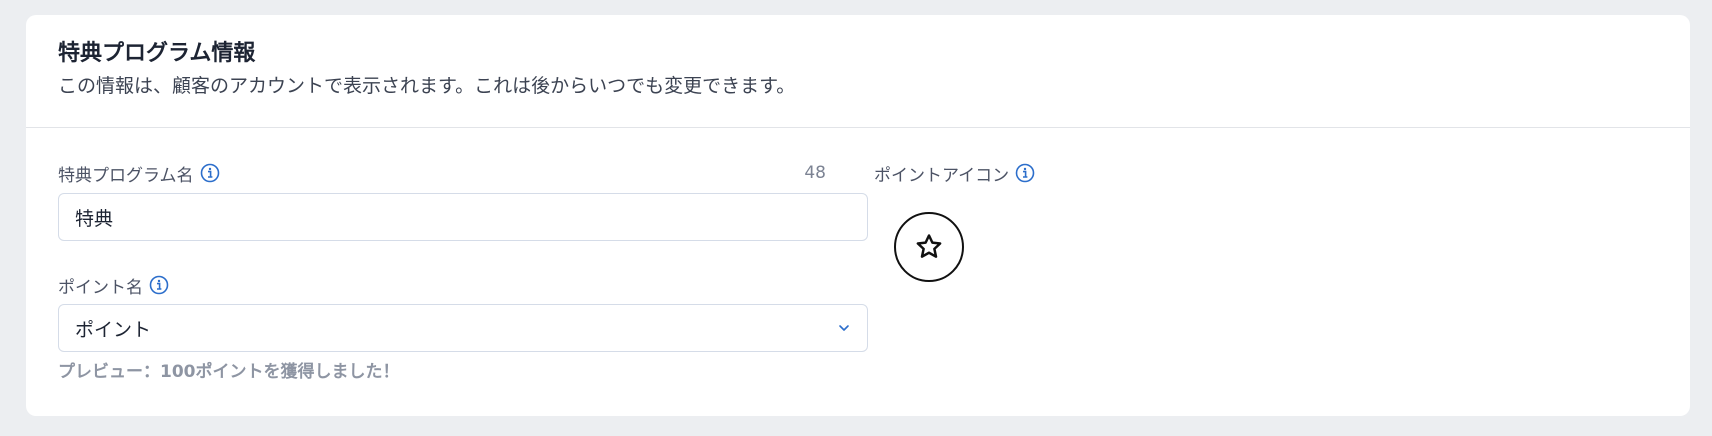  I want to click on points-name-label: ポイント名, so click(113, 285).